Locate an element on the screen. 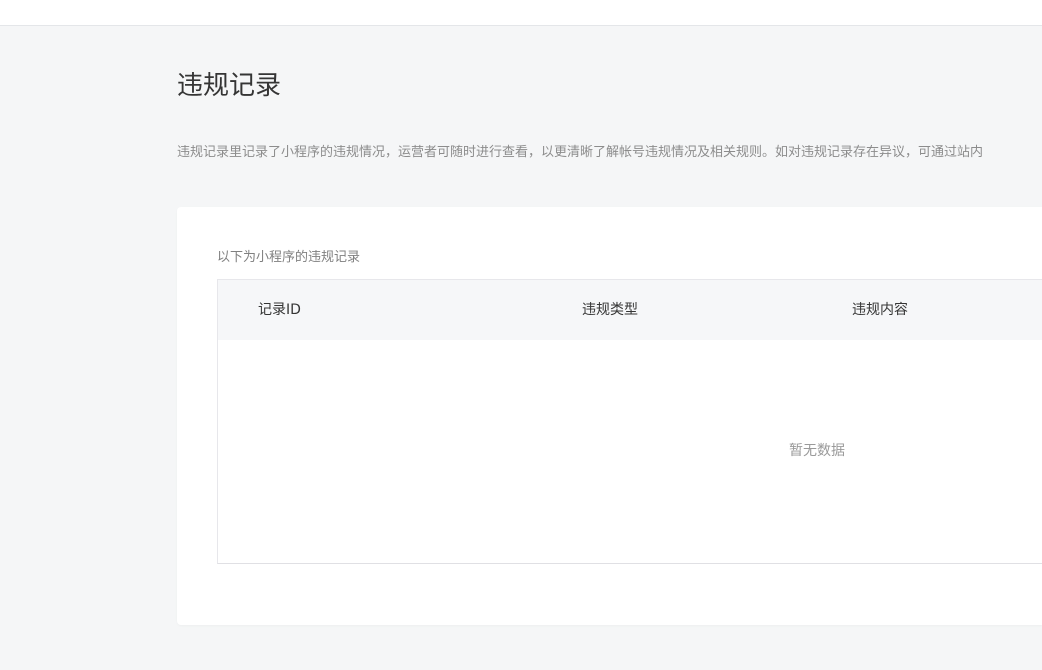  column-header-violation-content: 违规内容 is located at coordinates (880, 310).